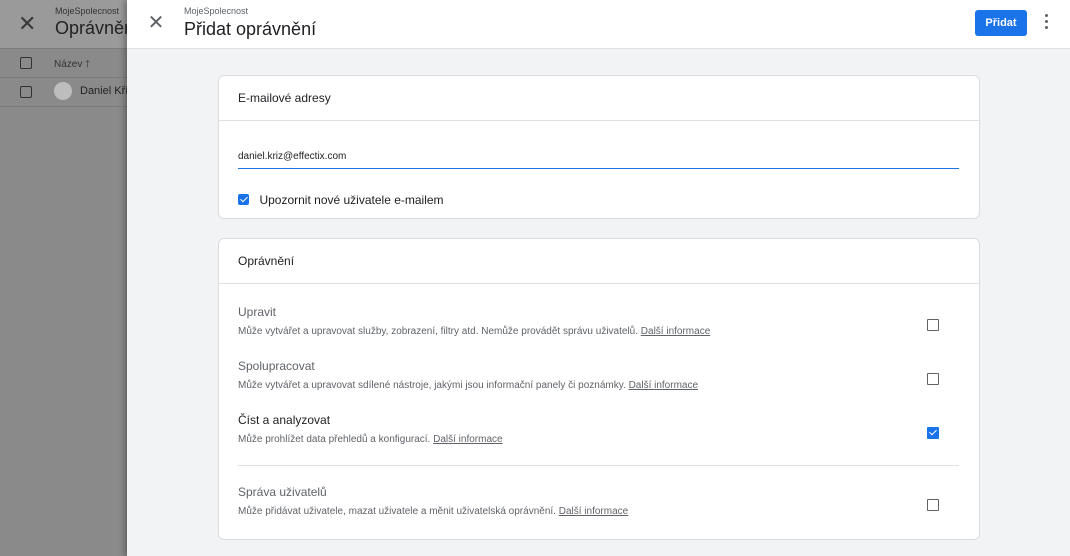 The image size is (1070, 556). I want to click on avatar-icon, so click(63, 91).